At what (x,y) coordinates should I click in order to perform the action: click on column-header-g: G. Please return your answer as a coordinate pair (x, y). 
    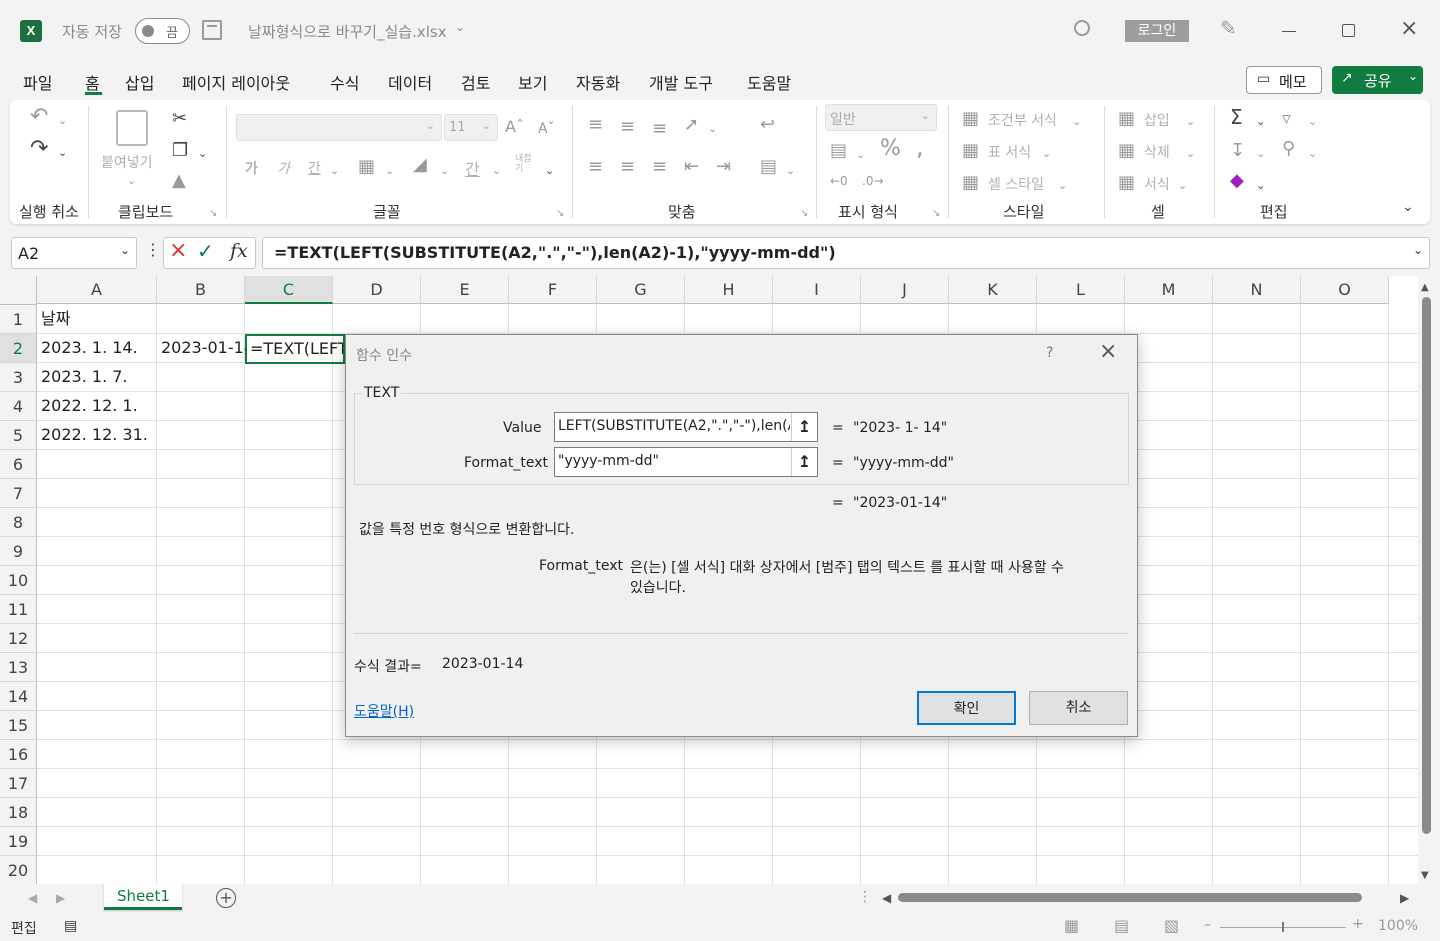
    Looking at the image, I should click on (641, 290).